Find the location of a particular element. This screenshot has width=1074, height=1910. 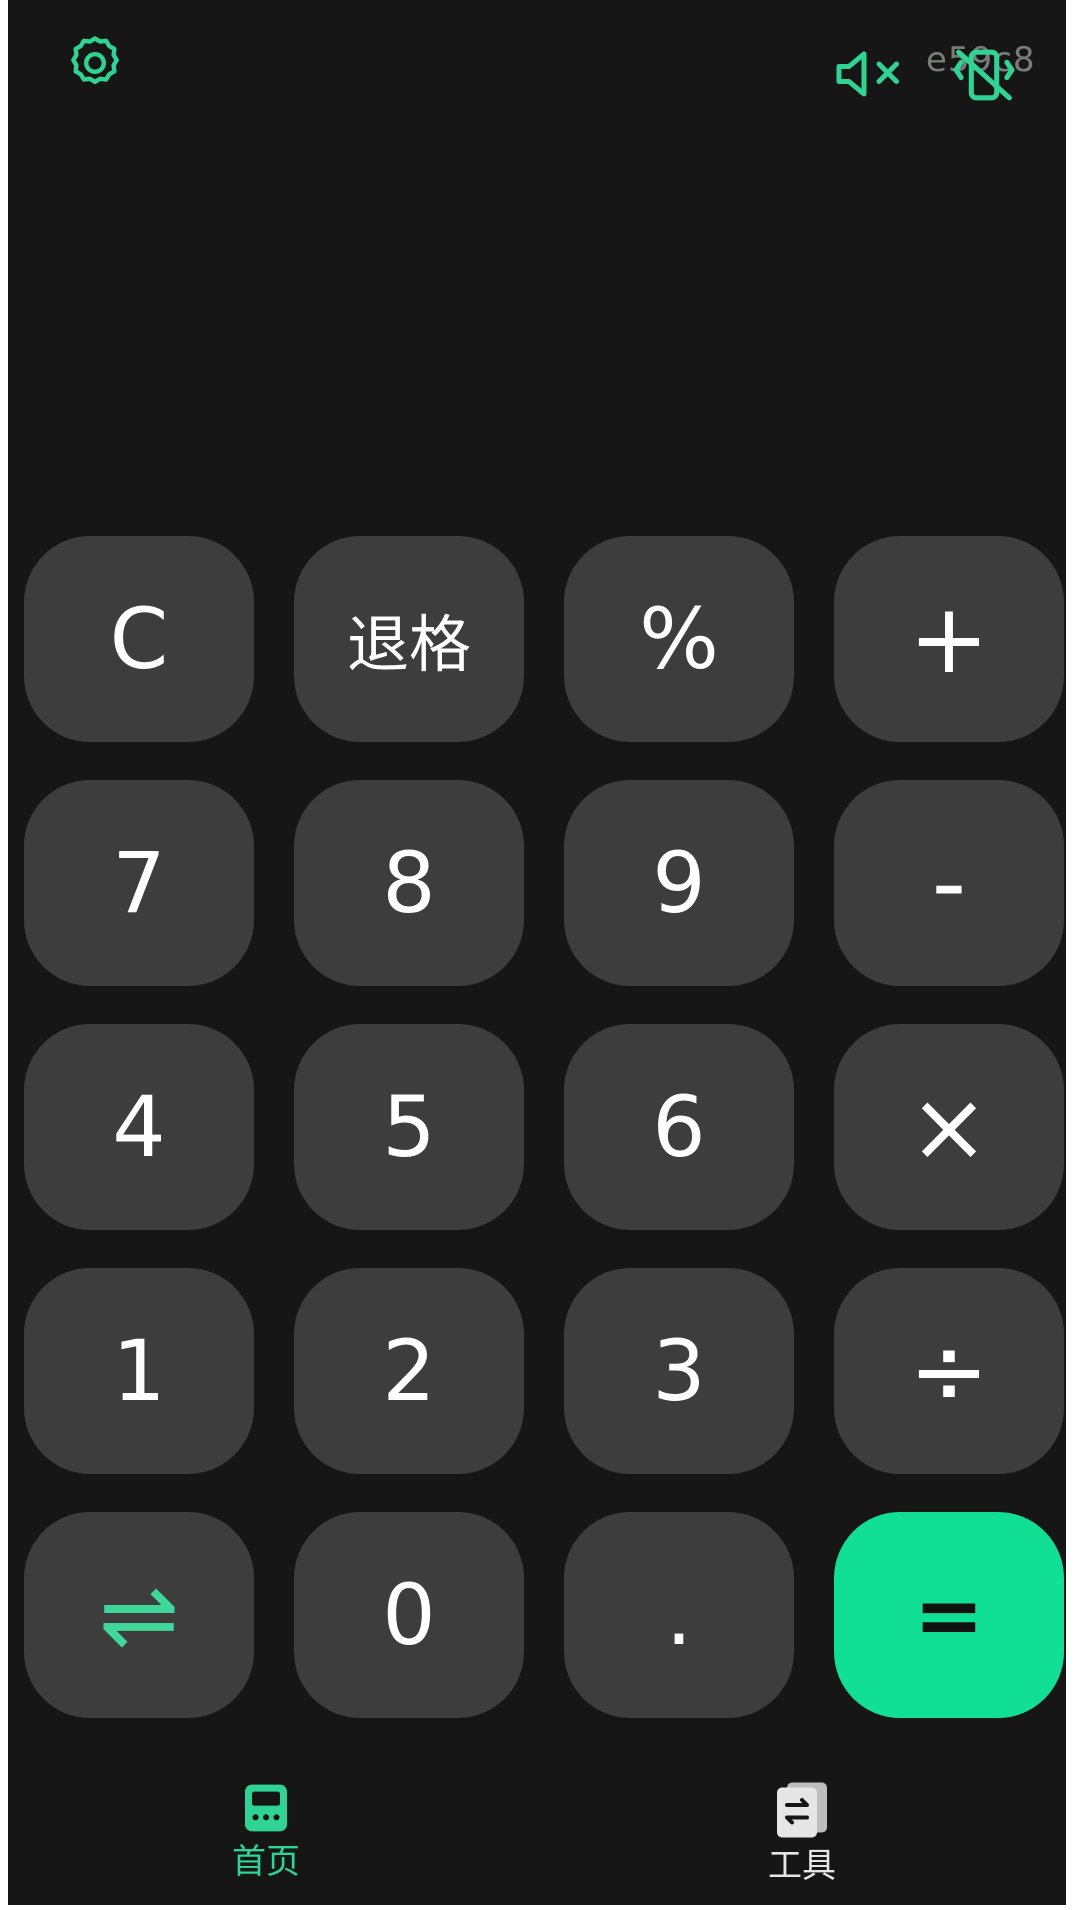

tab-tools: 工具 is located at coordinates (802, 1833).